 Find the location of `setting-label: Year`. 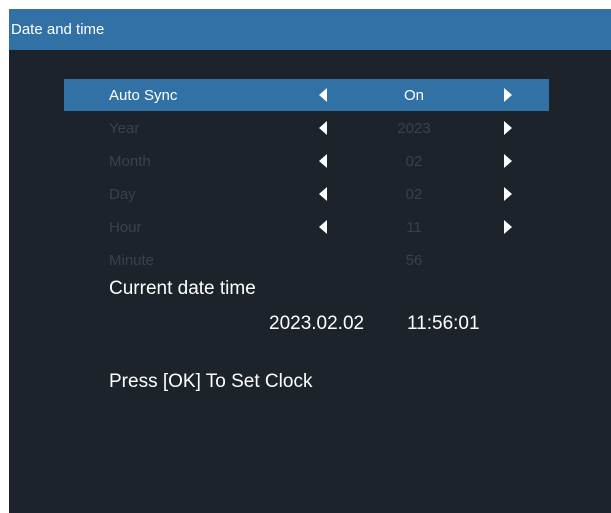

setting-label: Year is located at coordinates (124, 128).